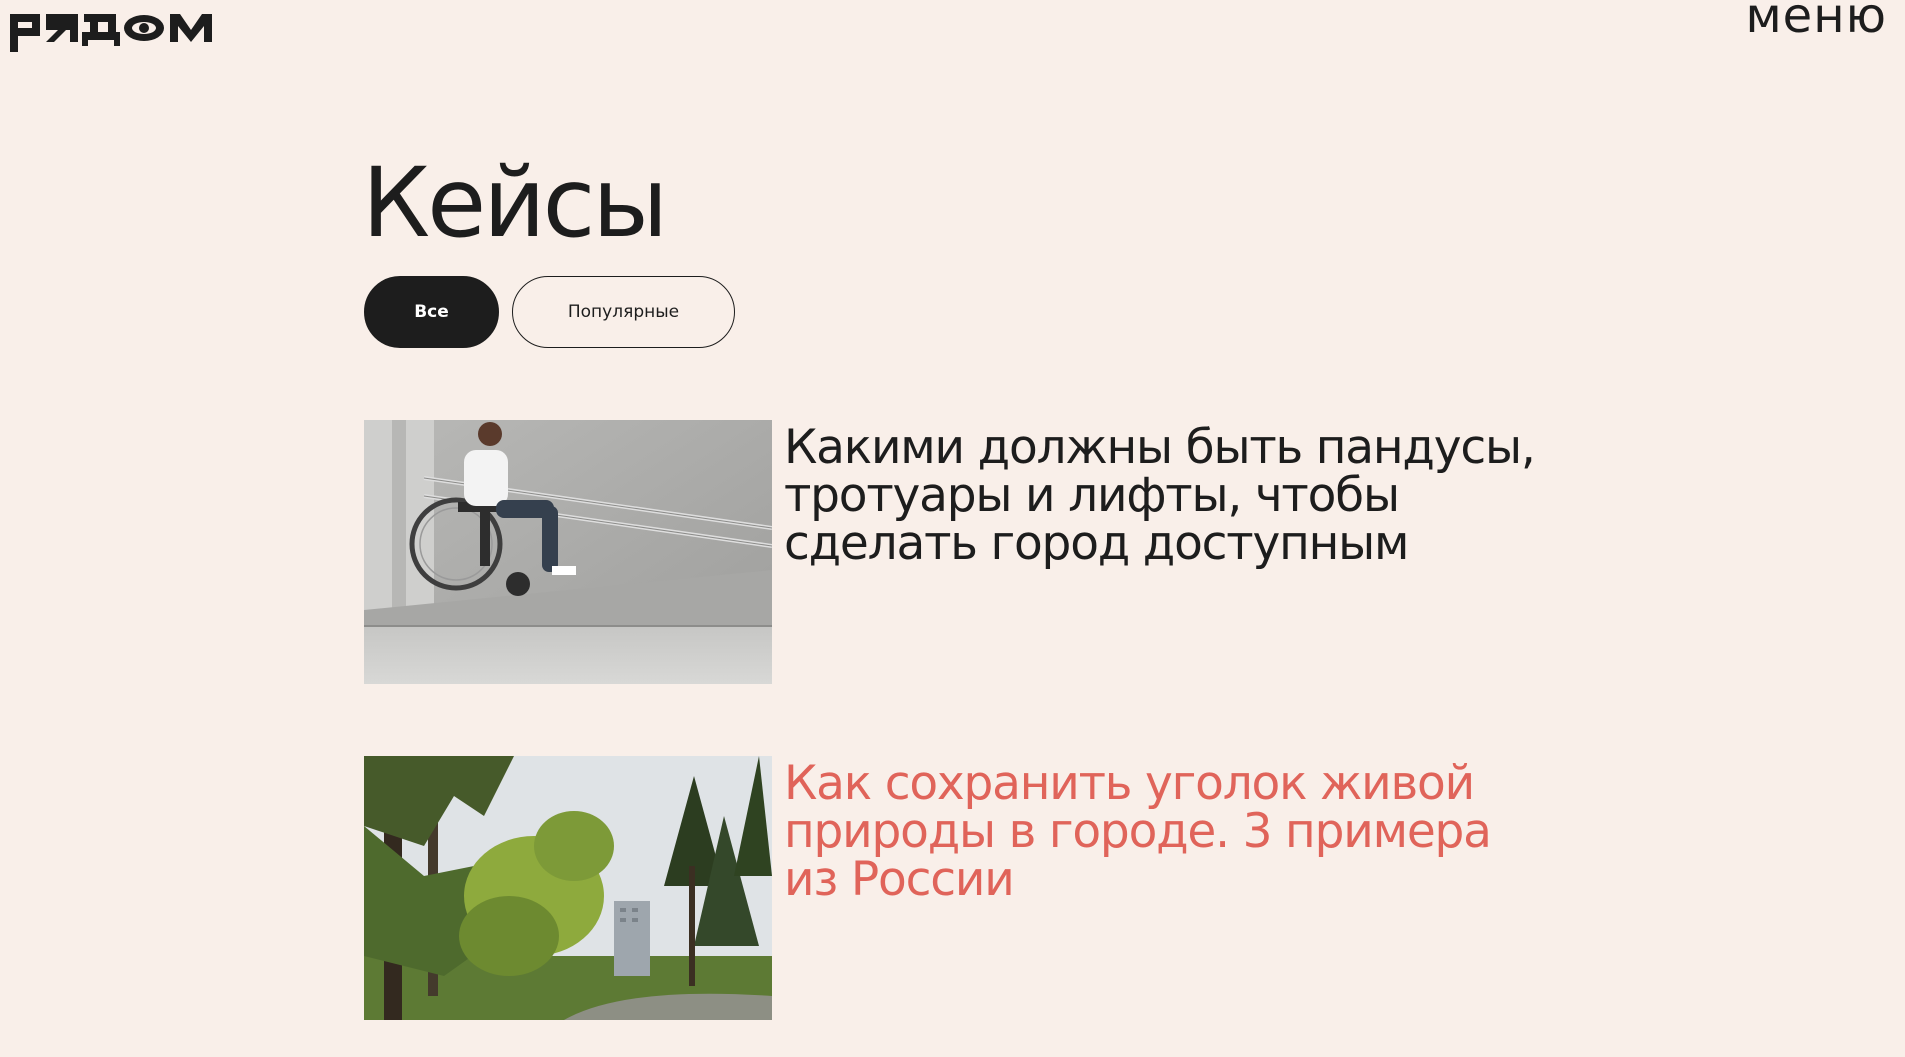  I want to click on page-title: Кейсы, so click(515, 203).